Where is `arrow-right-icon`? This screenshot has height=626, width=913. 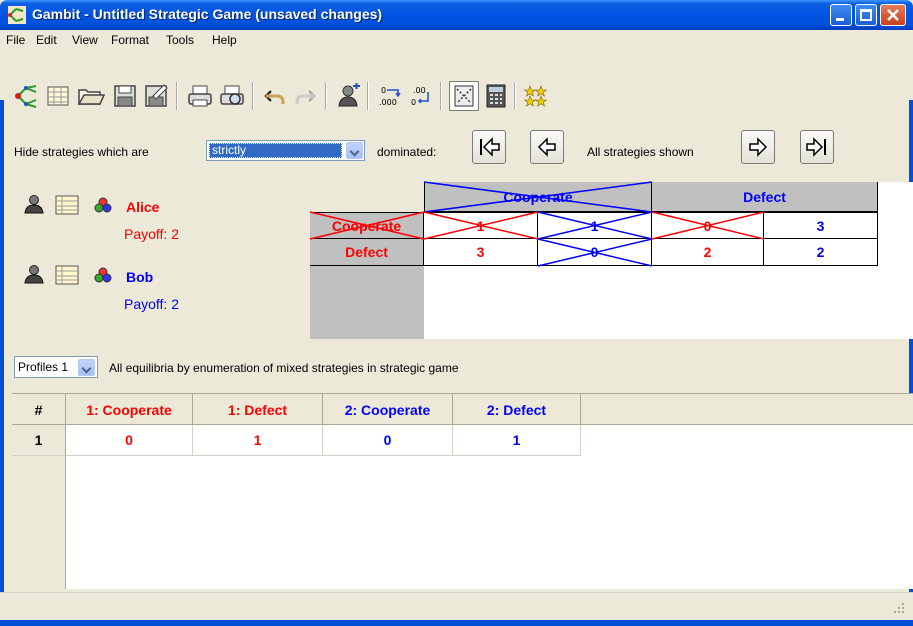 arrow-right-icon is located at coordinates (758, 147).